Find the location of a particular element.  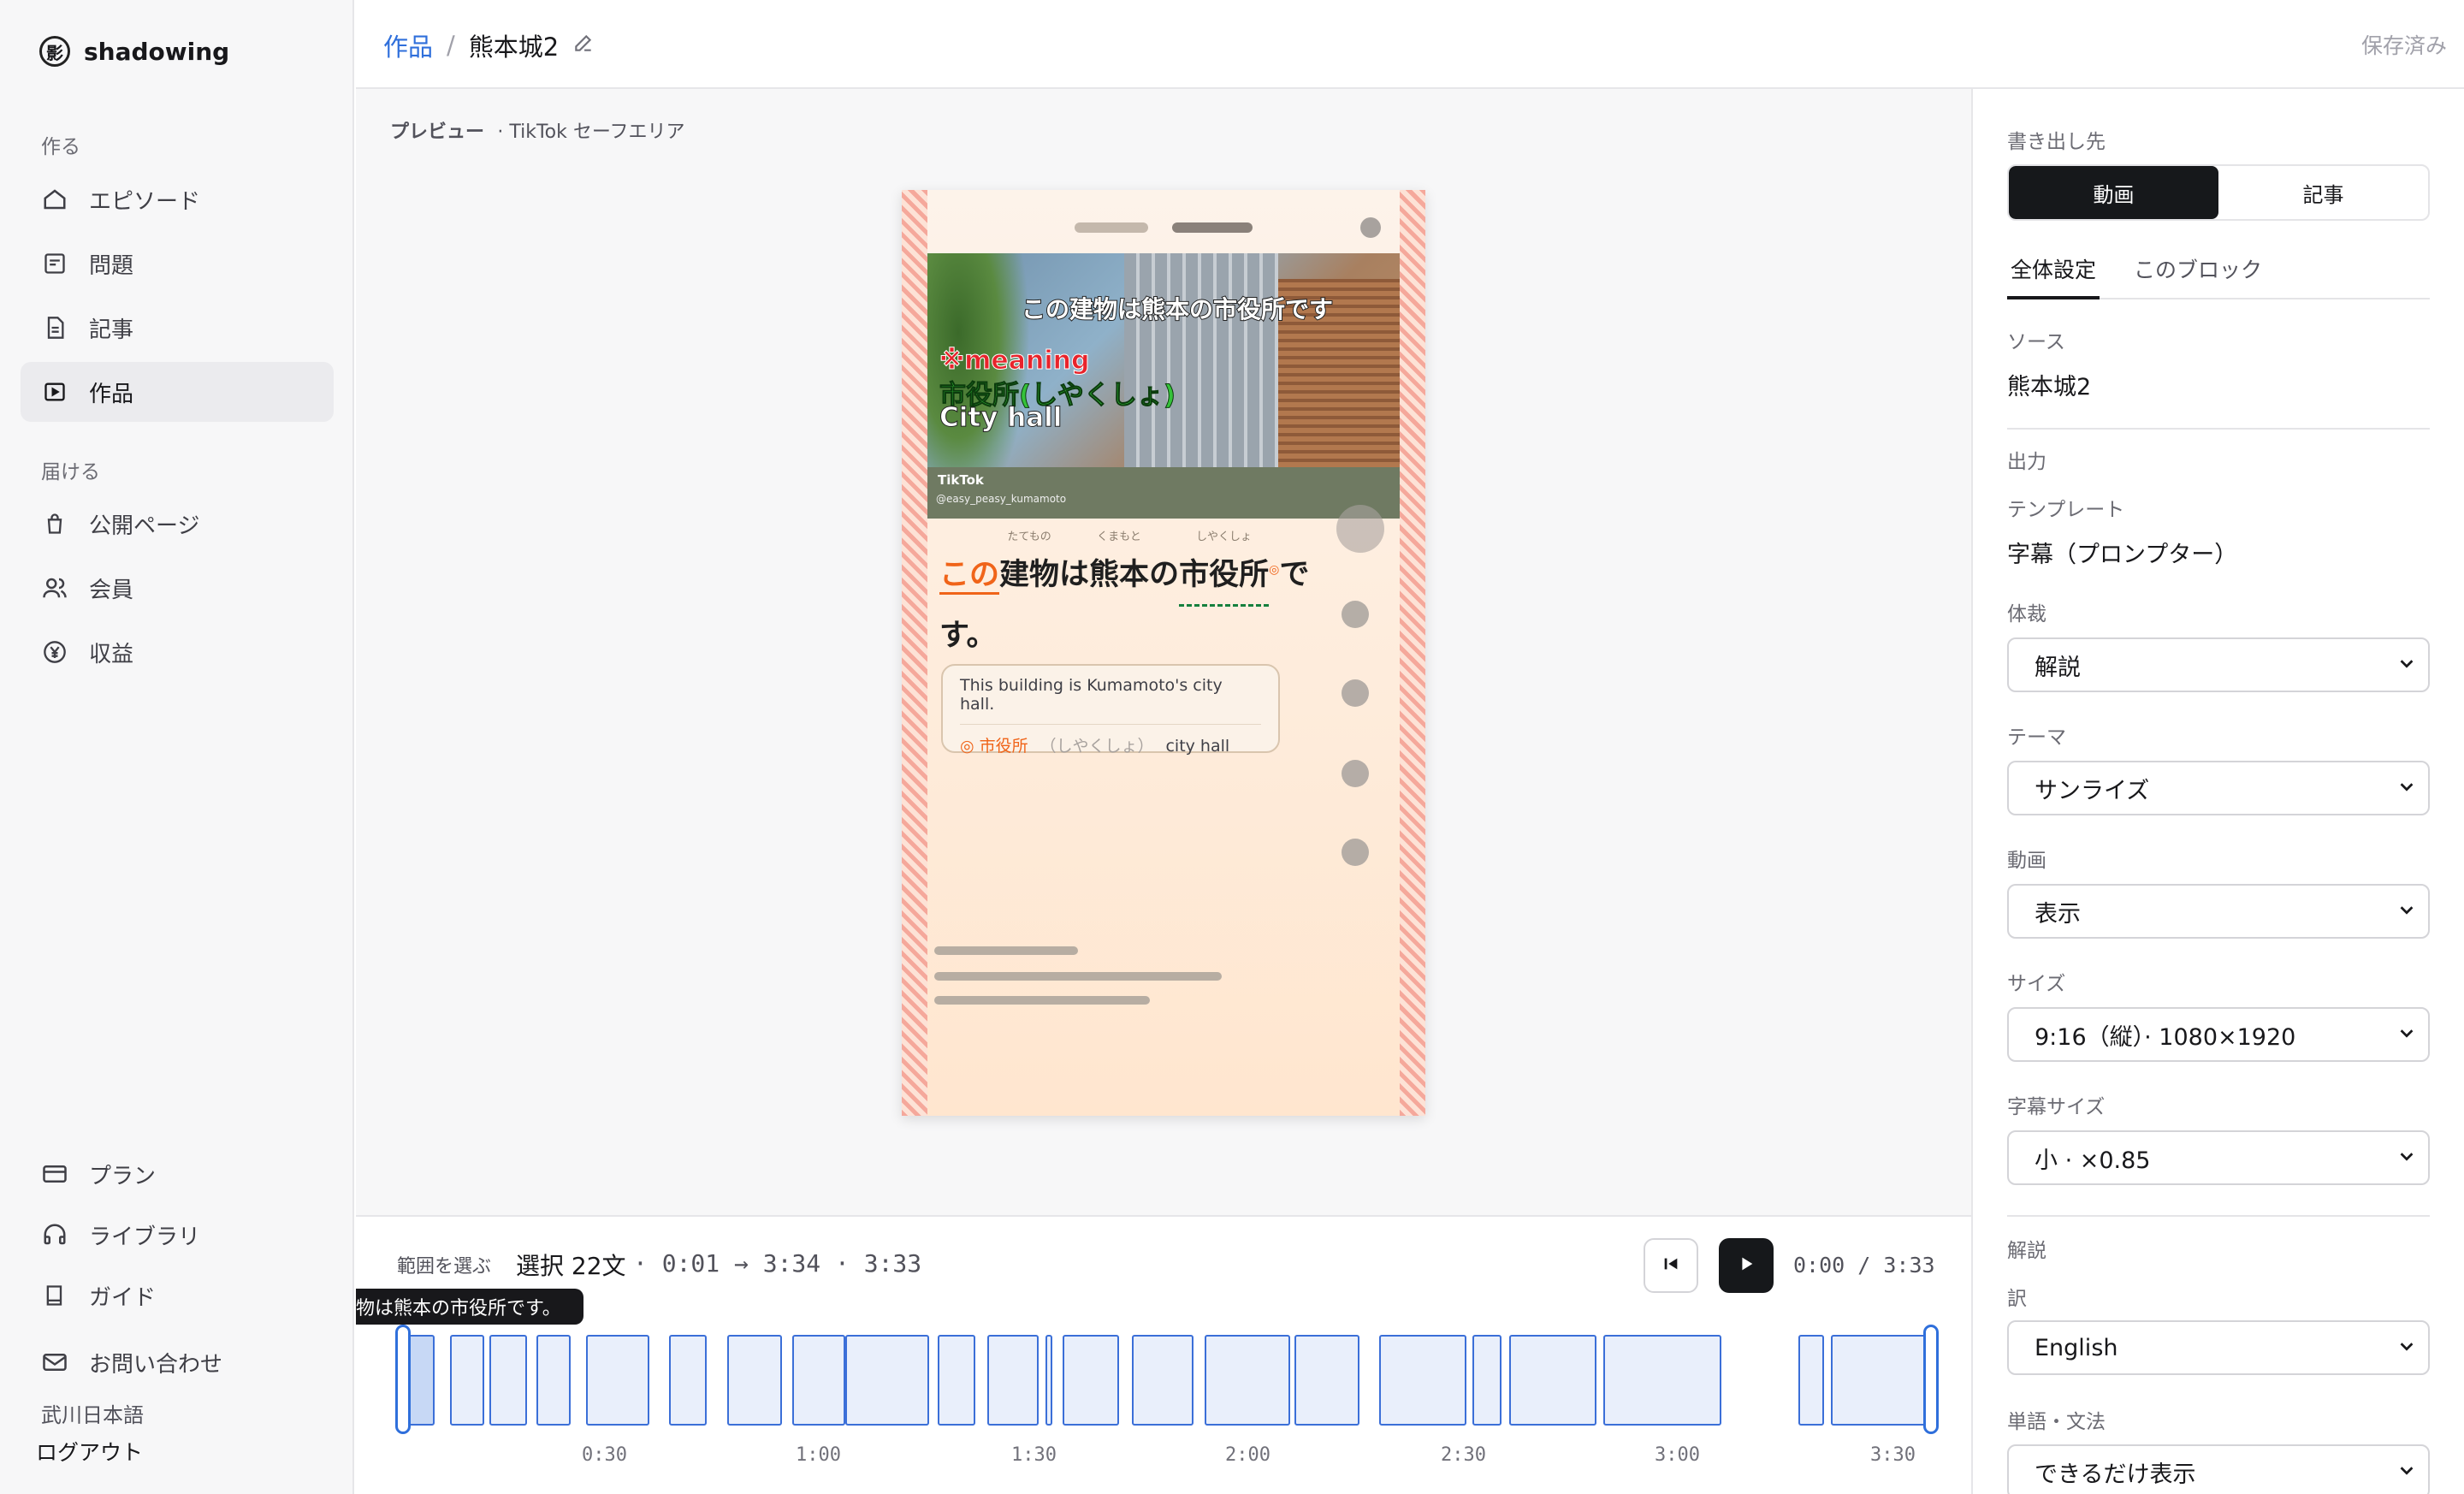

vocab-select: できるだけ表示 is located at coordinates (2218, 1469).